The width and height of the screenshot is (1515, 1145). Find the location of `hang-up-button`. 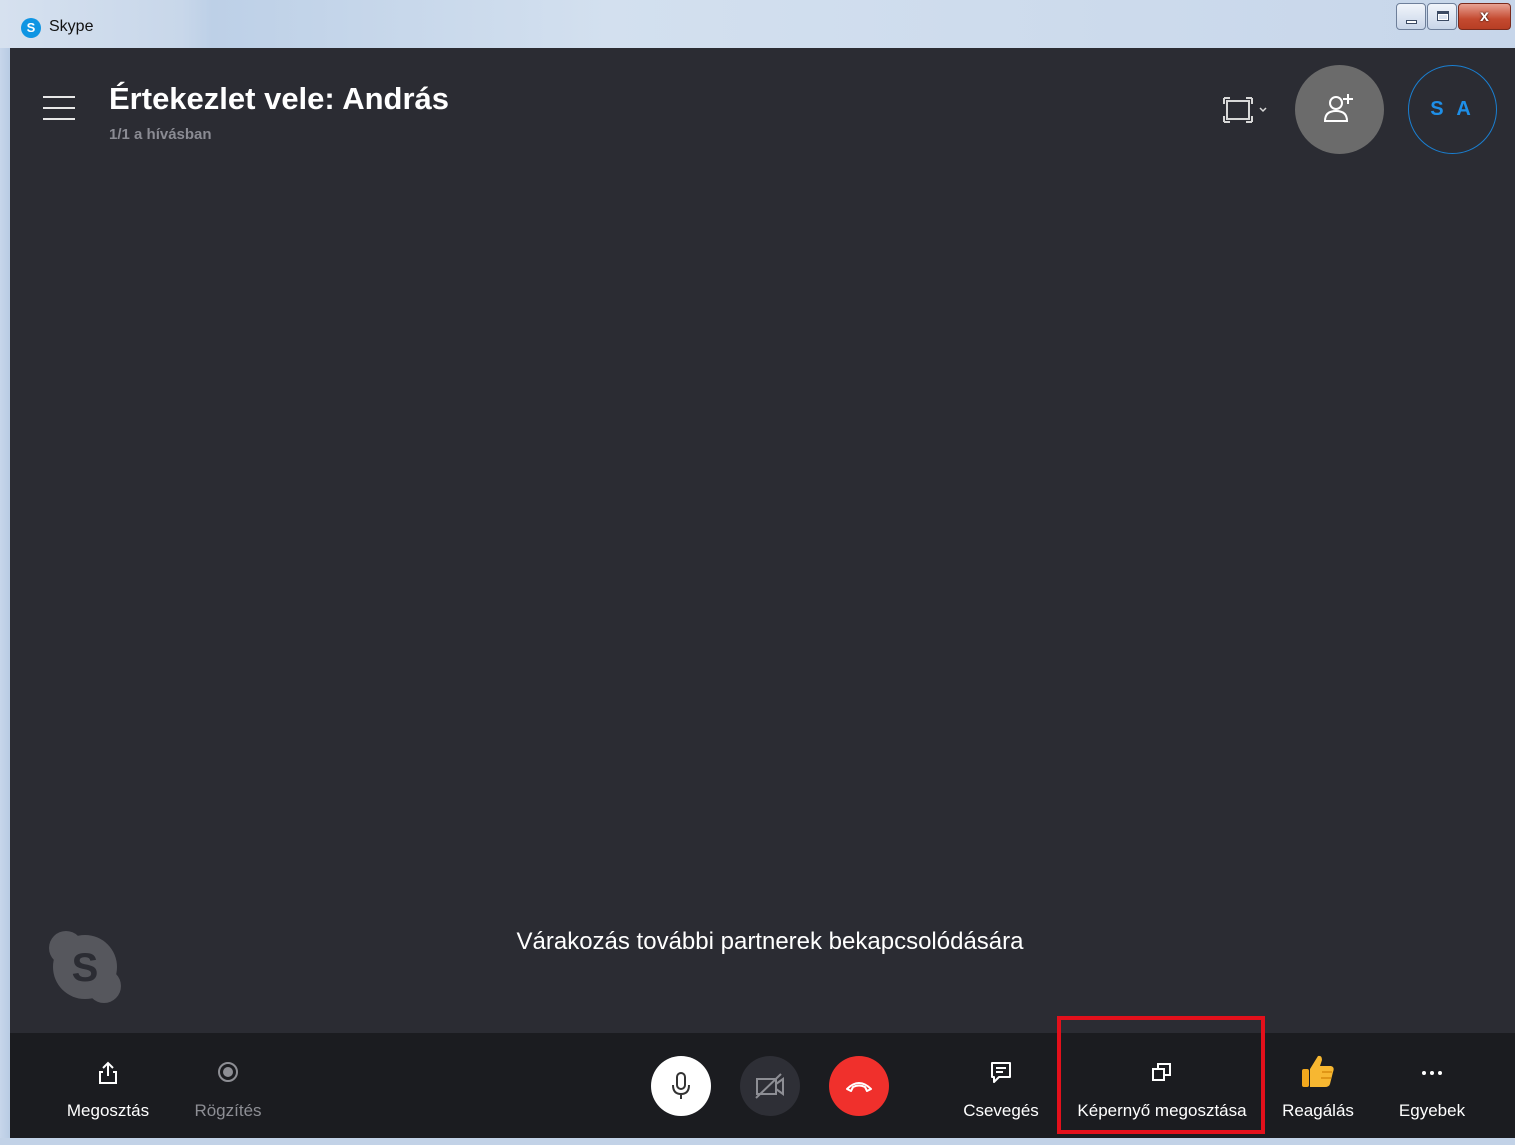

hang-up-button is located at coordinates (859, 1086).